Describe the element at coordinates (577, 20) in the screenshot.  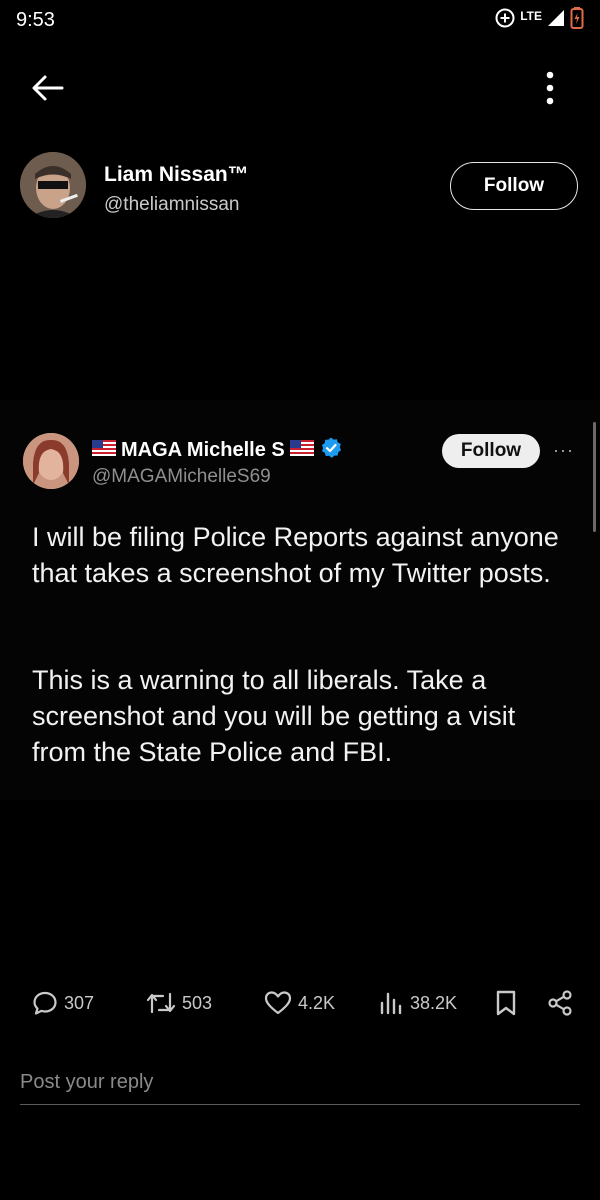
I see `battery-icon` at that location.